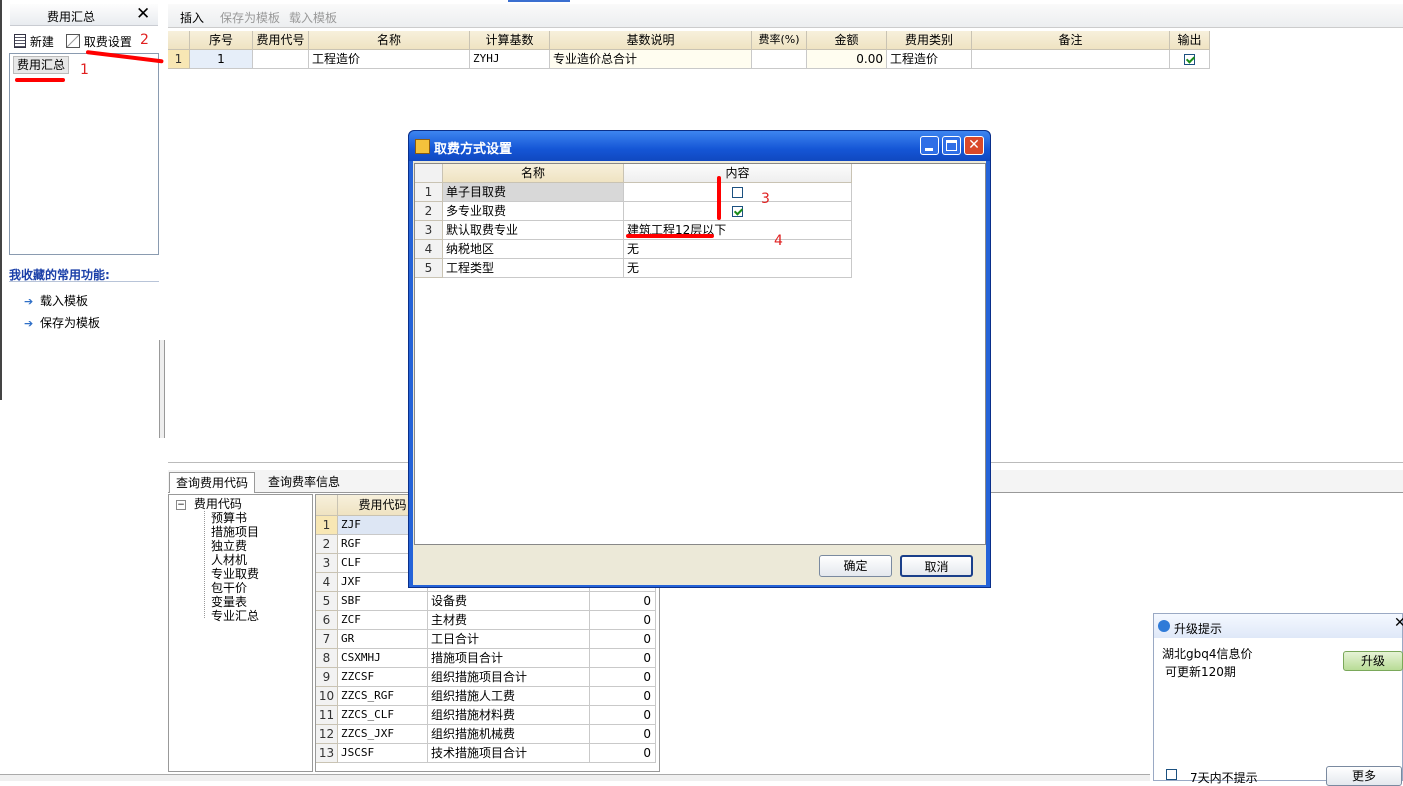 This screenshot has width=1403, height=786. What do you see at coordinates (62, 322) in the screenshot?
I see `favorite-save-template: ➔ 保存为模板` at bounding box center [62, 322].